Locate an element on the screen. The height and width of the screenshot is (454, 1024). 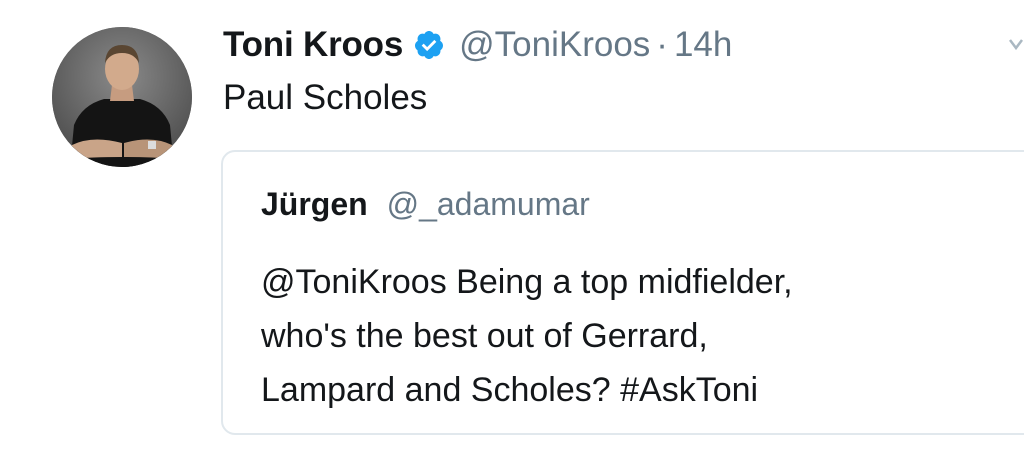
author-name: Toni Kroos is located at coordinates (313, 45).